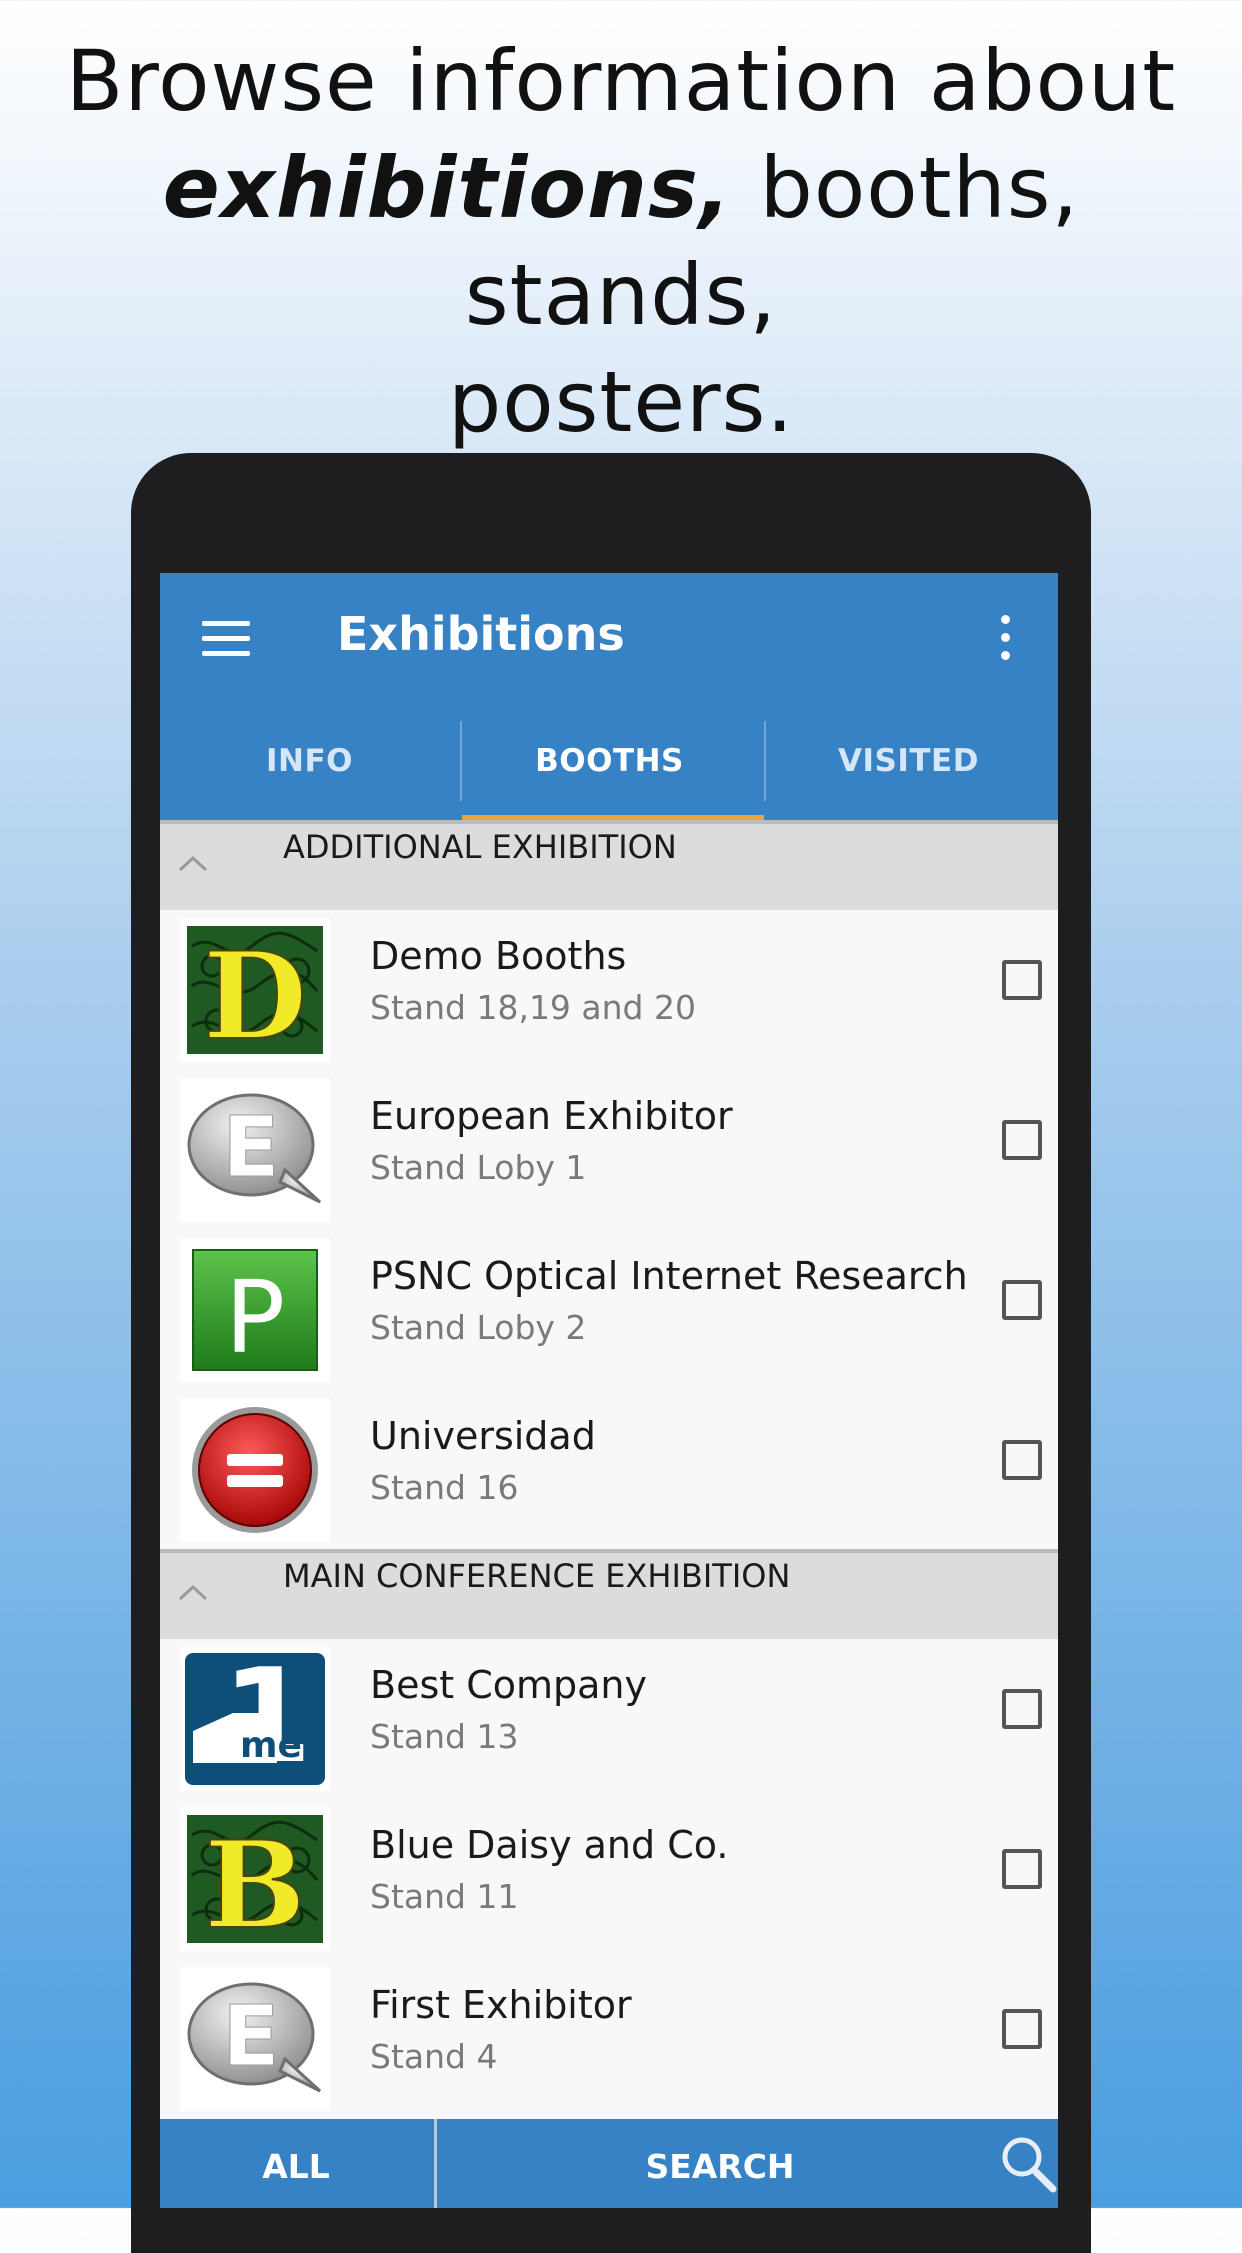 This screenshot has width=1242, height=2253. Describe the element at coordinates (444, 1736) in the screenshot. I see `booth-stand: Stand 13` at that location.